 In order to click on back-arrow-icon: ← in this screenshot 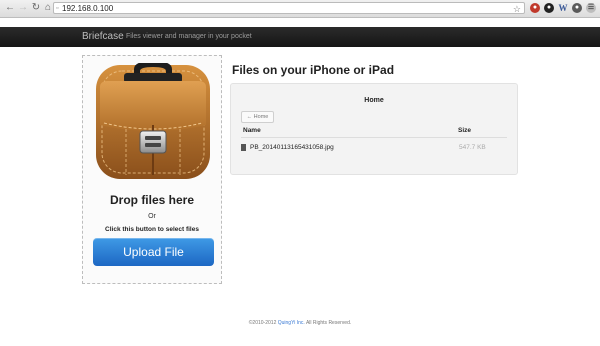, I will do `click(10, 8)`.